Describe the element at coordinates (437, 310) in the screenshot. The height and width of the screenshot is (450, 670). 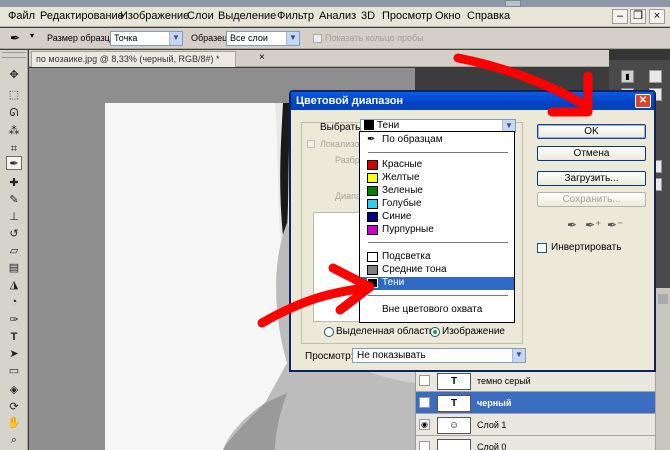
I see `option-out-of-gamut: Вне цветового охвата` at that location.